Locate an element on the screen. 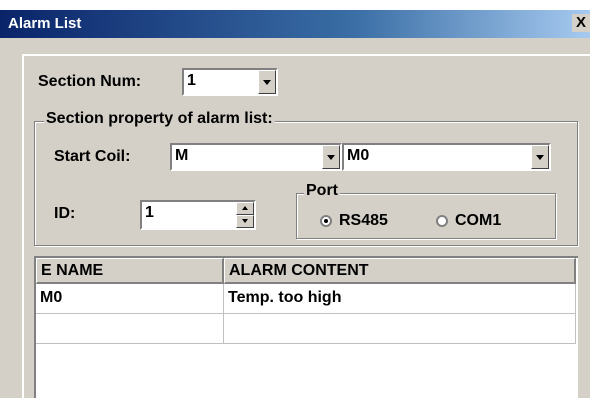 The height and width of the screenshot is (398, 590). table-header: E NAME ALARM CONTENT is located at coordinates (306, 271).